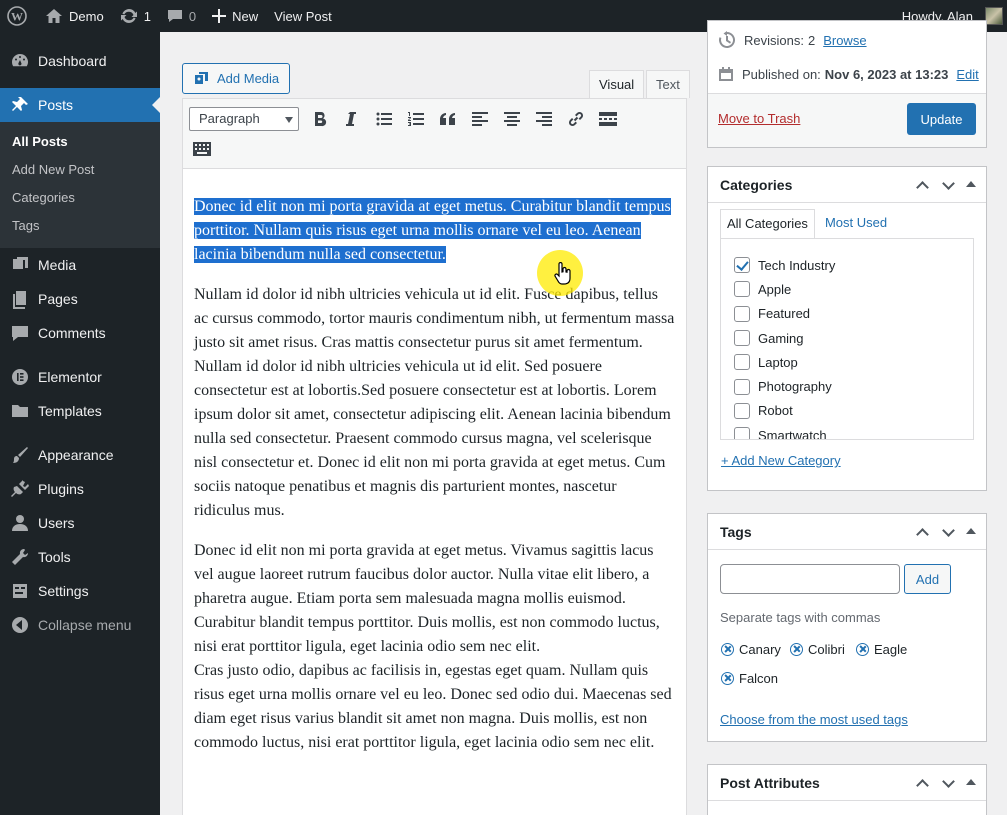  I want to click on updates-count: 1, so click(147, 16).